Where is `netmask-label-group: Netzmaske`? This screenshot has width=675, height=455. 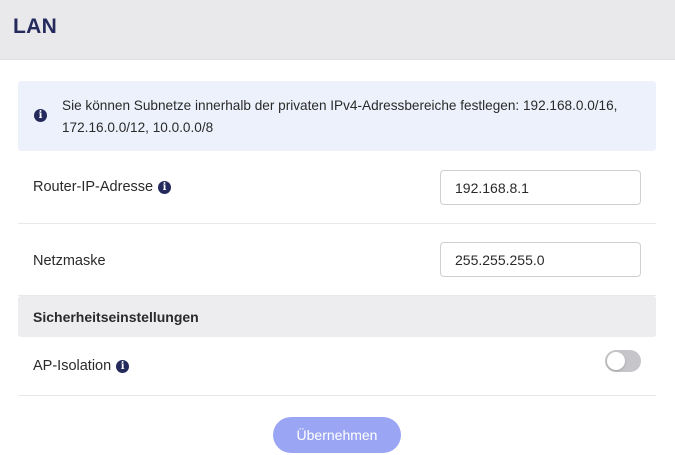
netmask-label-group: Netzmaske is located at coordinates (69, 261).